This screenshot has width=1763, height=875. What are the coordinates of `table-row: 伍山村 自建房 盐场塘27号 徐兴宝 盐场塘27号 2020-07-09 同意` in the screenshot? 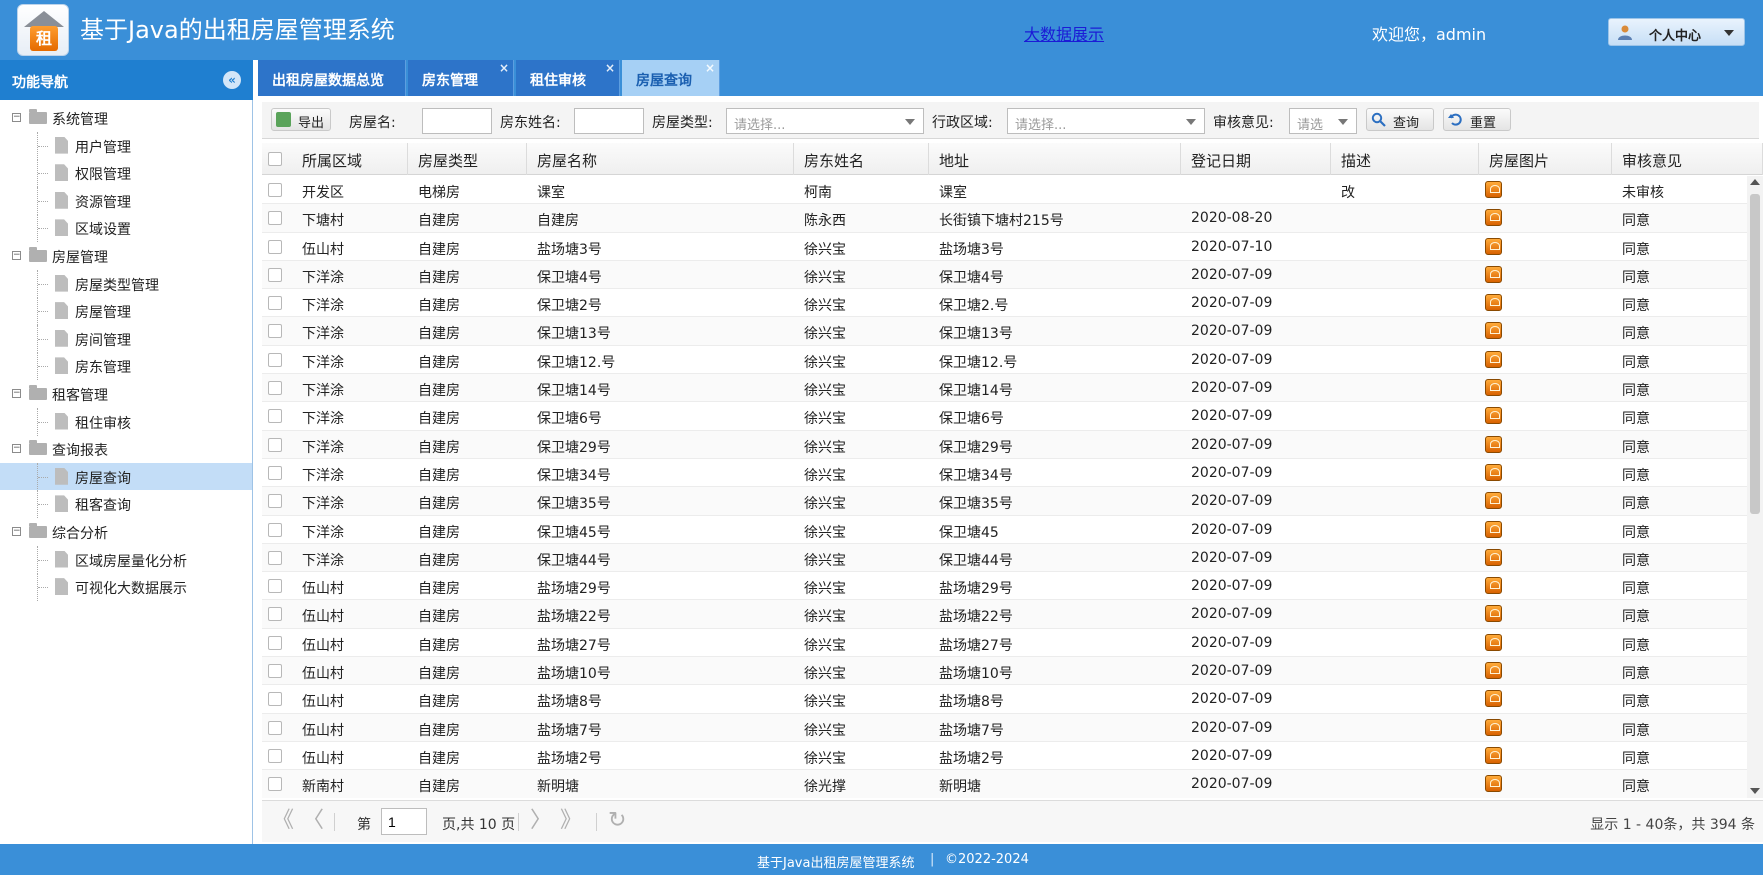 It's located at (1004, 643).